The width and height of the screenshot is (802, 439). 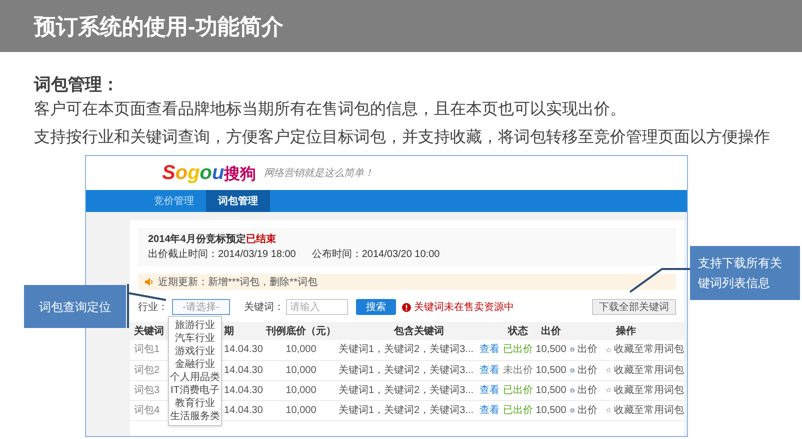 I want to click on table-cell: 词包4, so click(x=147, y=410).